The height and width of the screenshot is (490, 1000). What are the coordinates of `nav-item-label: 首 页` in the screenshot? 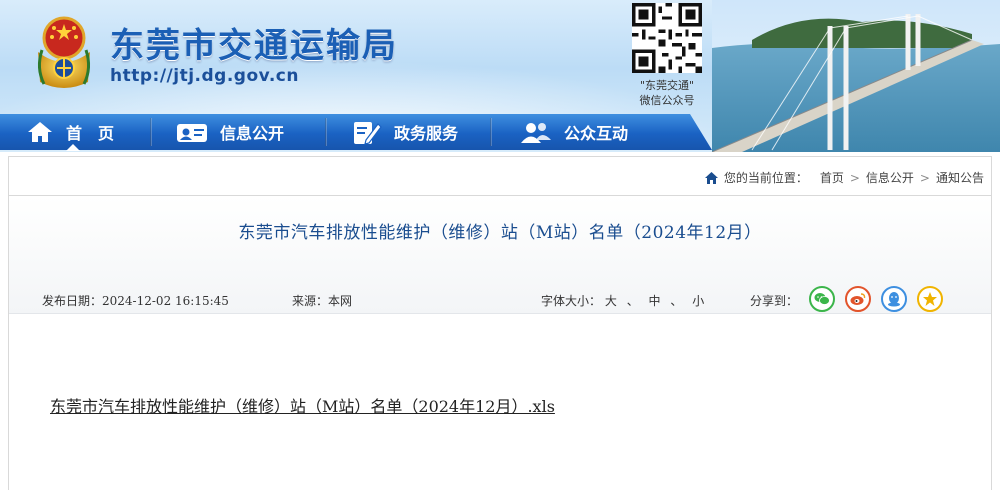 It's located at (90, 133).